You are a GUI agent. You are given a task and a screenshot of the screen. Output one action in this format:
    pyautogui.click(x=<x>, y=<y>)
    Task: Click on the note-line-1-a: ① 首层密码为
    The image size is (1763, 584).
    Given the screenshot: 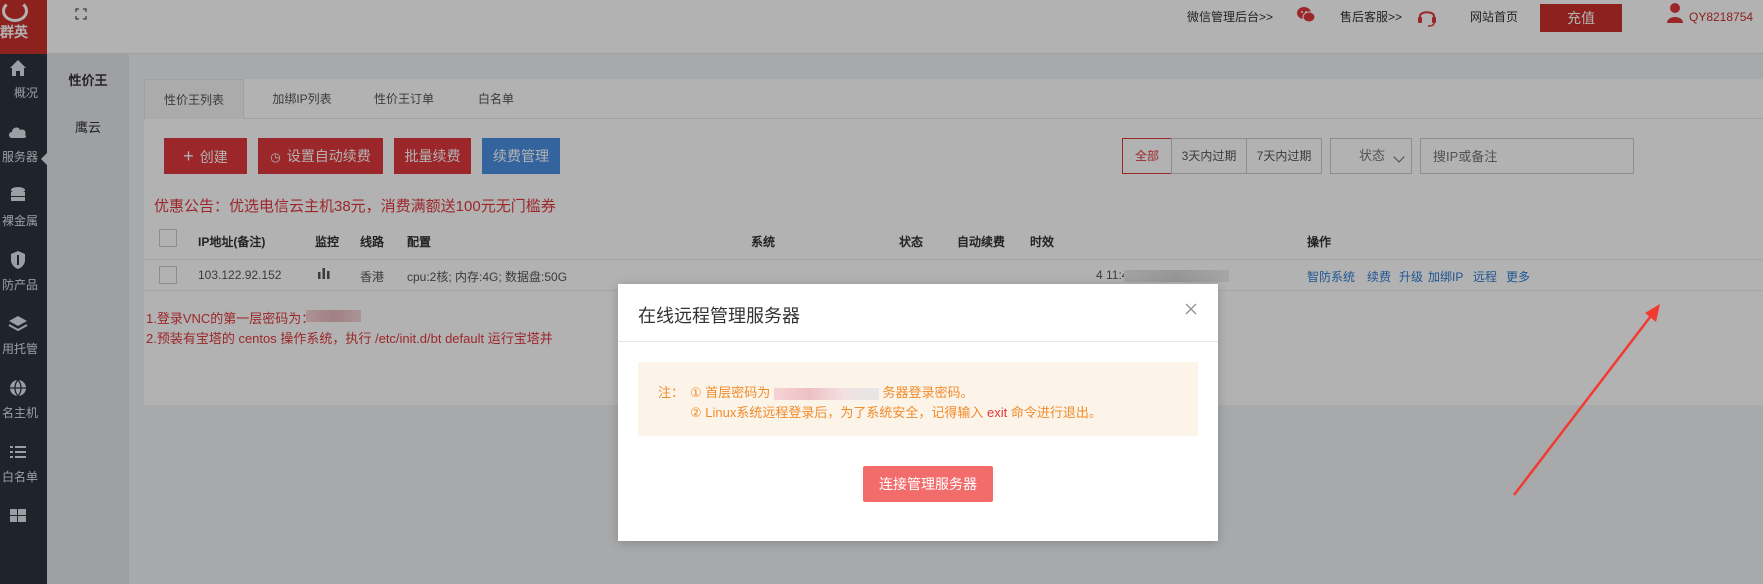 What is the action you would take?
    pyautogui.click(x=730, y=392)
    